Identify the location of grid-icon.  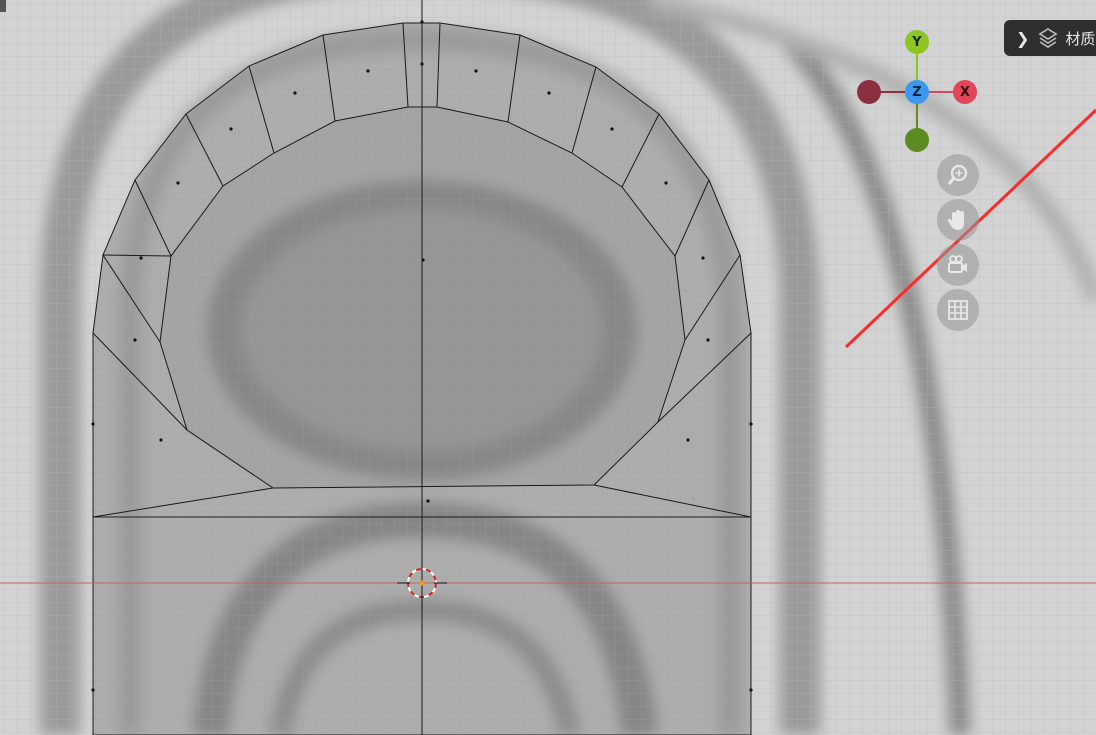
(958, 310).